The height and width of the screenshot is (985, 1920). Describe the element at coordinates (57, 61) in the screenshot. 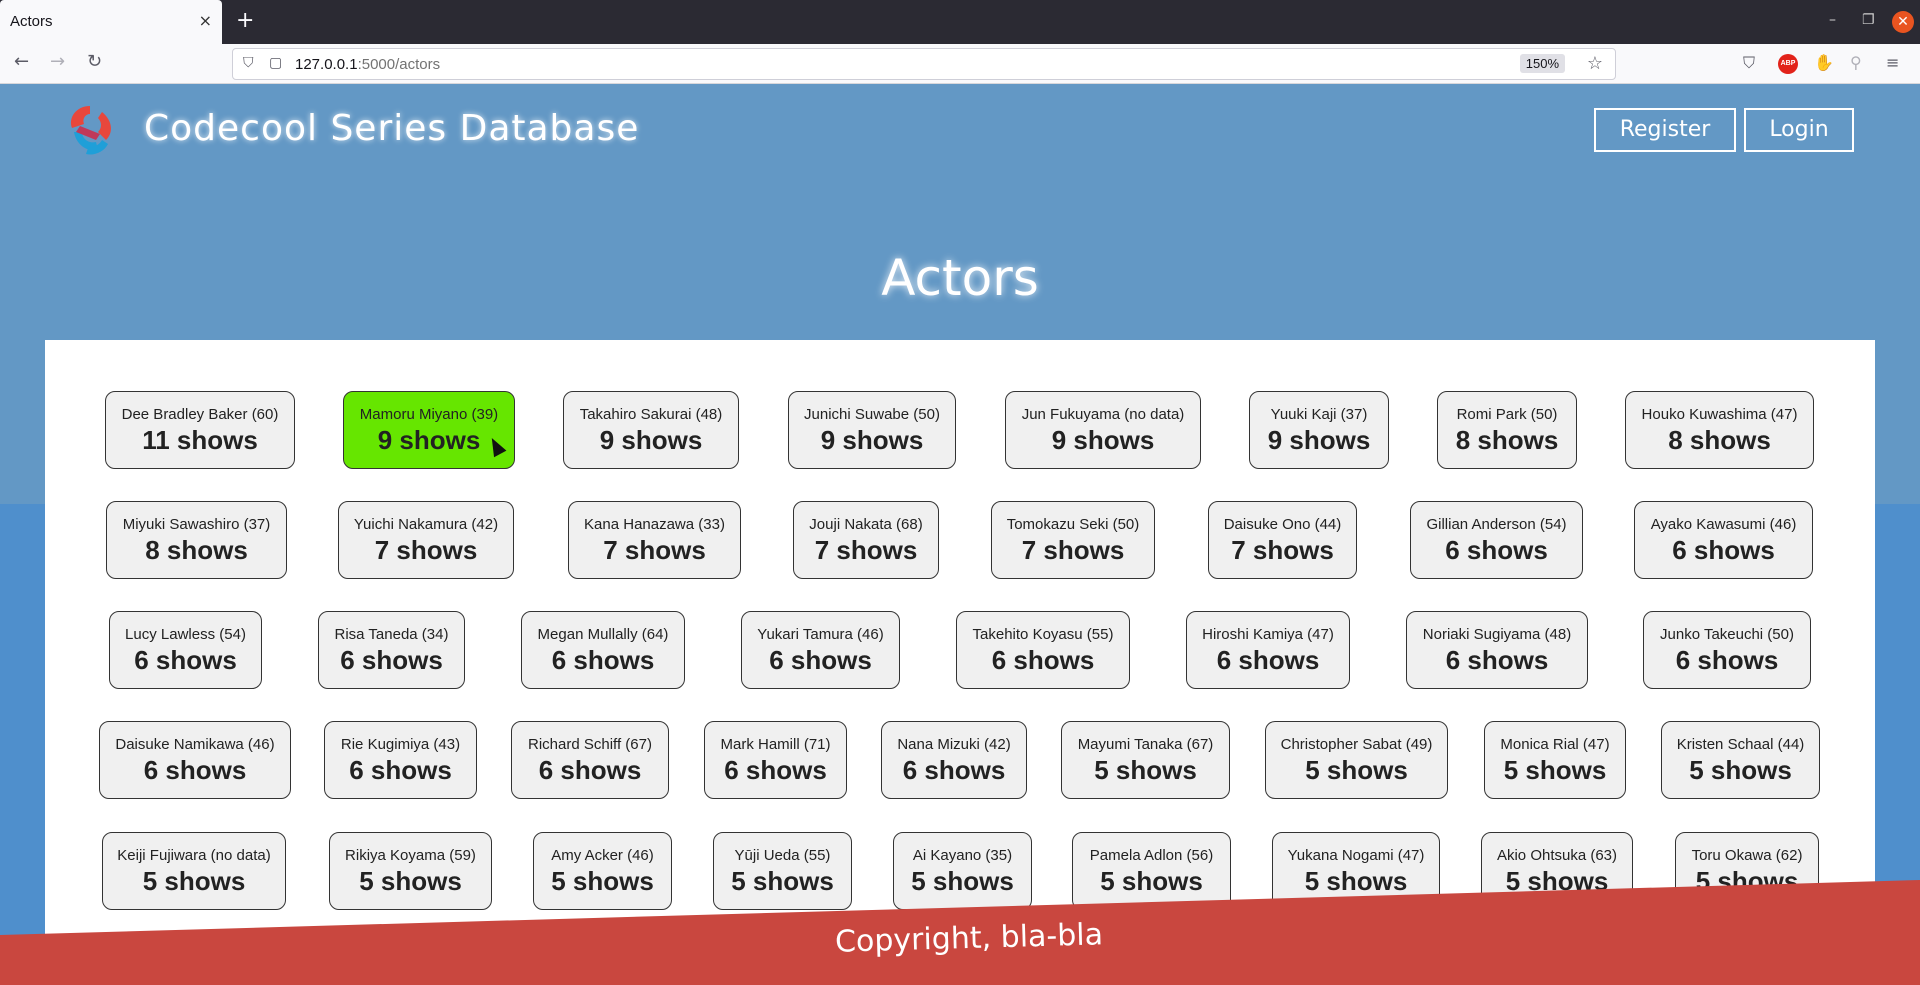

I see `forward-icon: →` at that location.